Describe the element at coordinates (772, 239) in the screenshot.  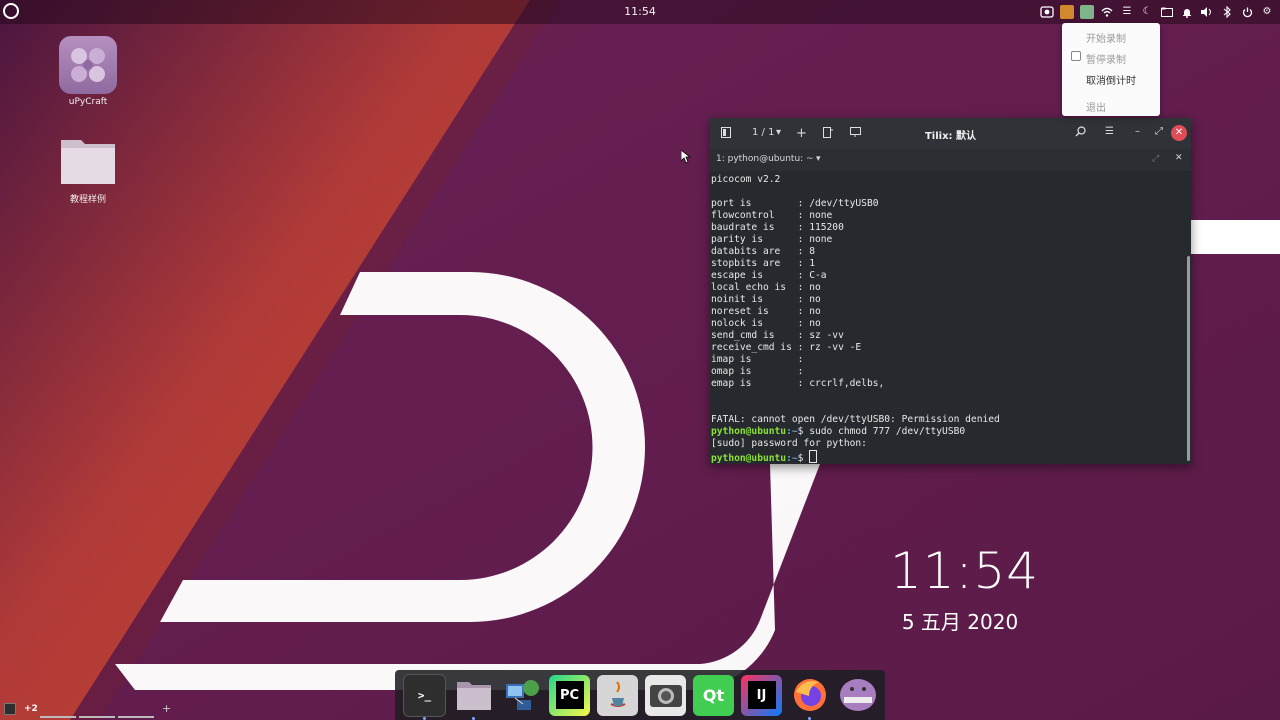
I see `terminal-line: parity is : none` at that location.